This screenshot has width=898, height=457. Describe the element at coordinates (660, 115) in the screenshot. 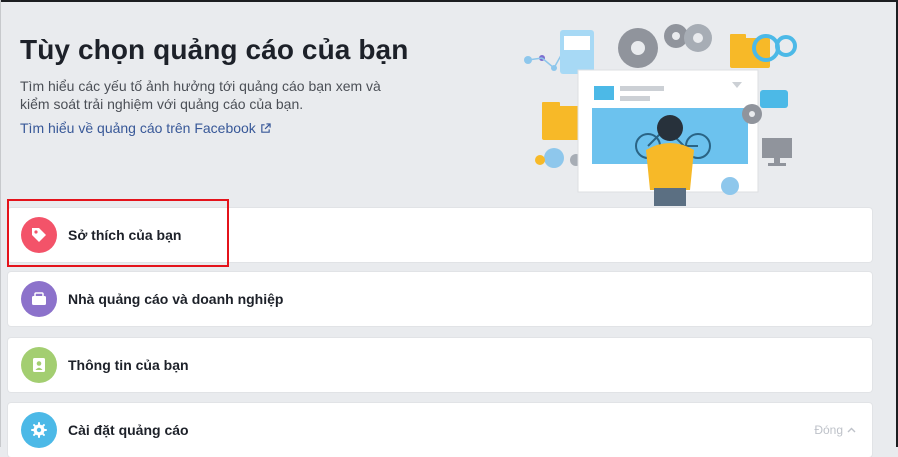

I see `ad-preferences-illustration` at that location.